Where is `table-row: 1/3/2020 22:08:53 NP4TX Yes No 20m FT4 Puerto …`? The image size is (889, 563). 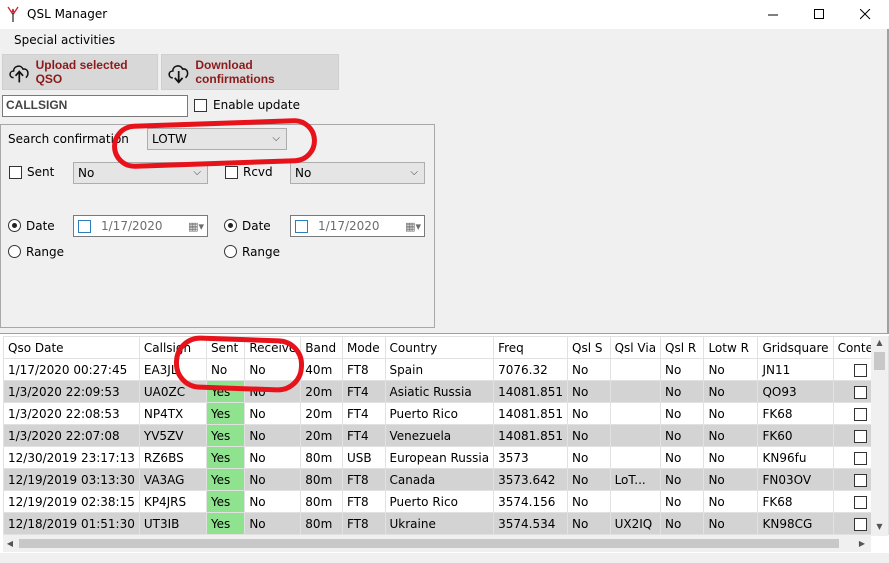
table-row: 1/3/2020 22:08:53 NP4TX Yes No 20m FT4 Puerto … is located at coordinates (446, 413).